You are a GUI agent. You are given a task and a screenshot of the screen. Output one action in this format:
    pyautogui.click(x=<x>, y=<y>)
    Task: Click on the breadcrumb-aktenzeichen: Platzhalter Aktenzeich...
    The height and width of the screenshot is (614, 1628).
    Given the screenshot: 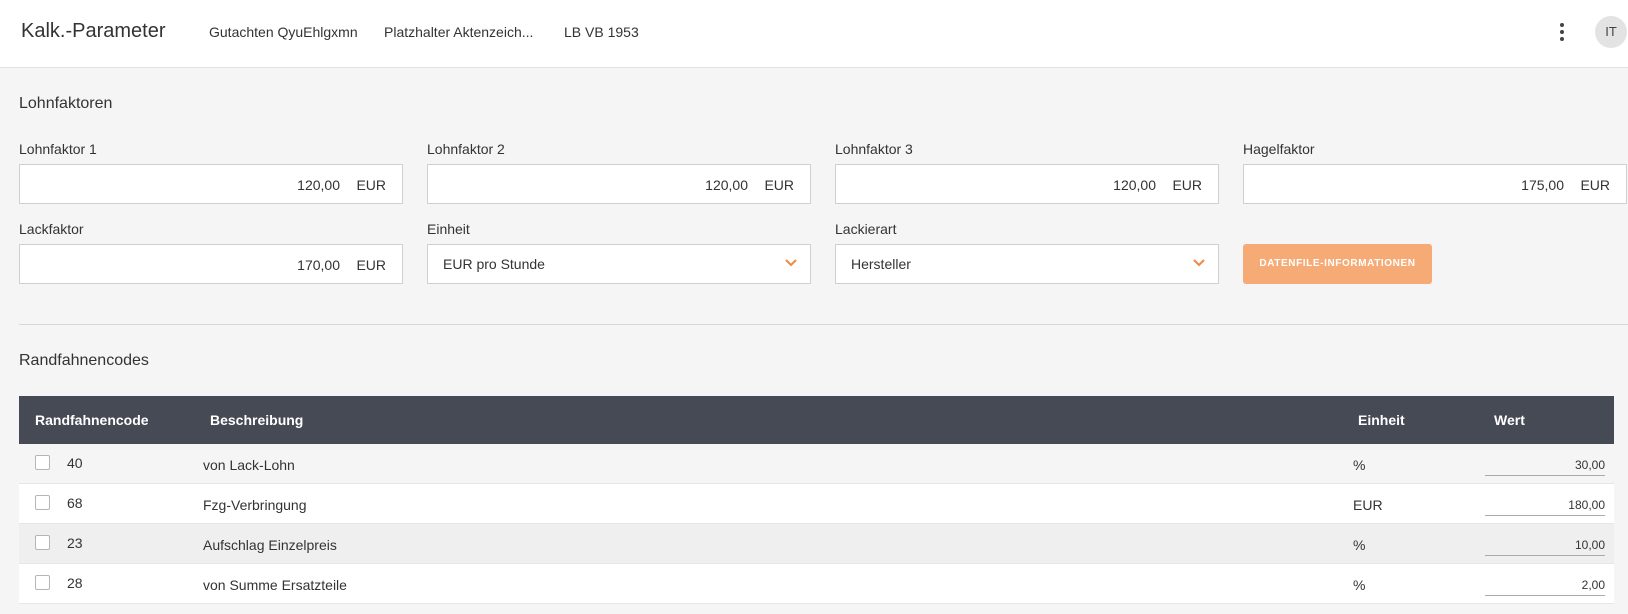 What is the action you would take?
    pyautogui.click(x=458, y=32)
    